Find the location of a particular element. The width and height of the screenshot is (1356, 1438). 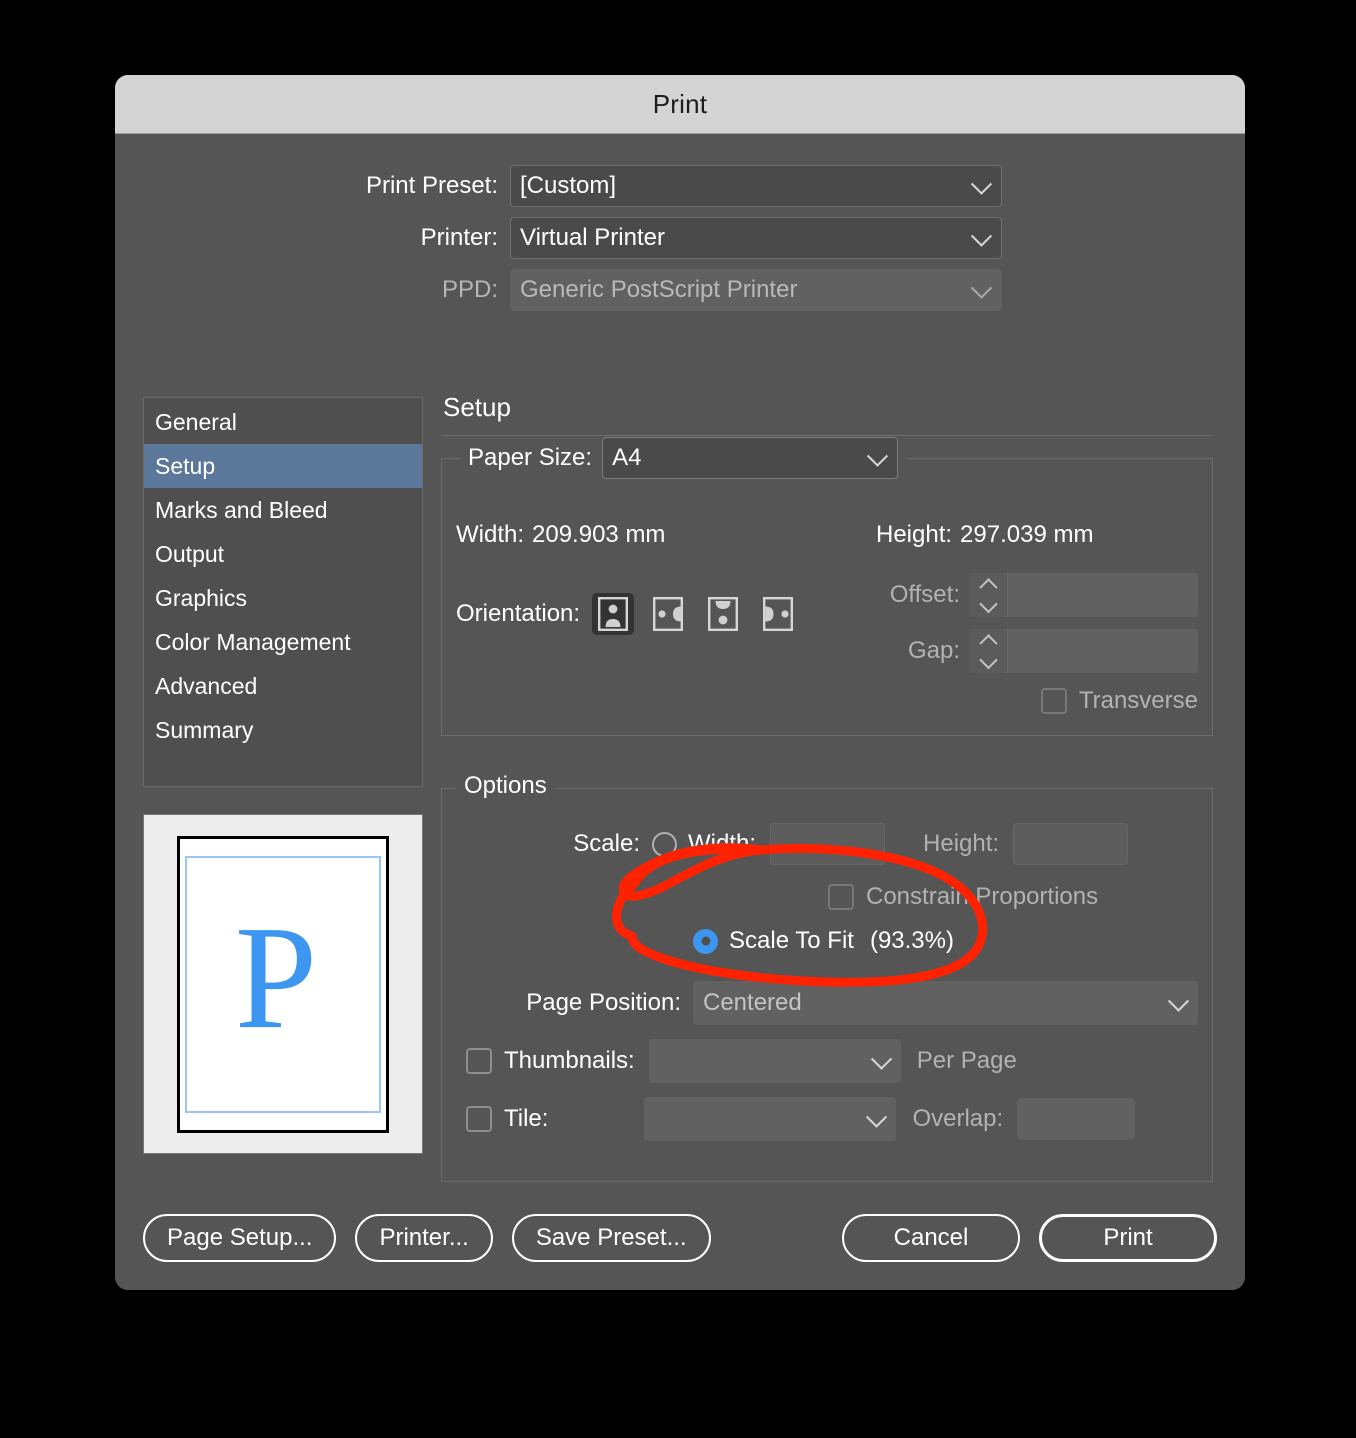

printer-label: Printer: is located at coordinates (459, 237).